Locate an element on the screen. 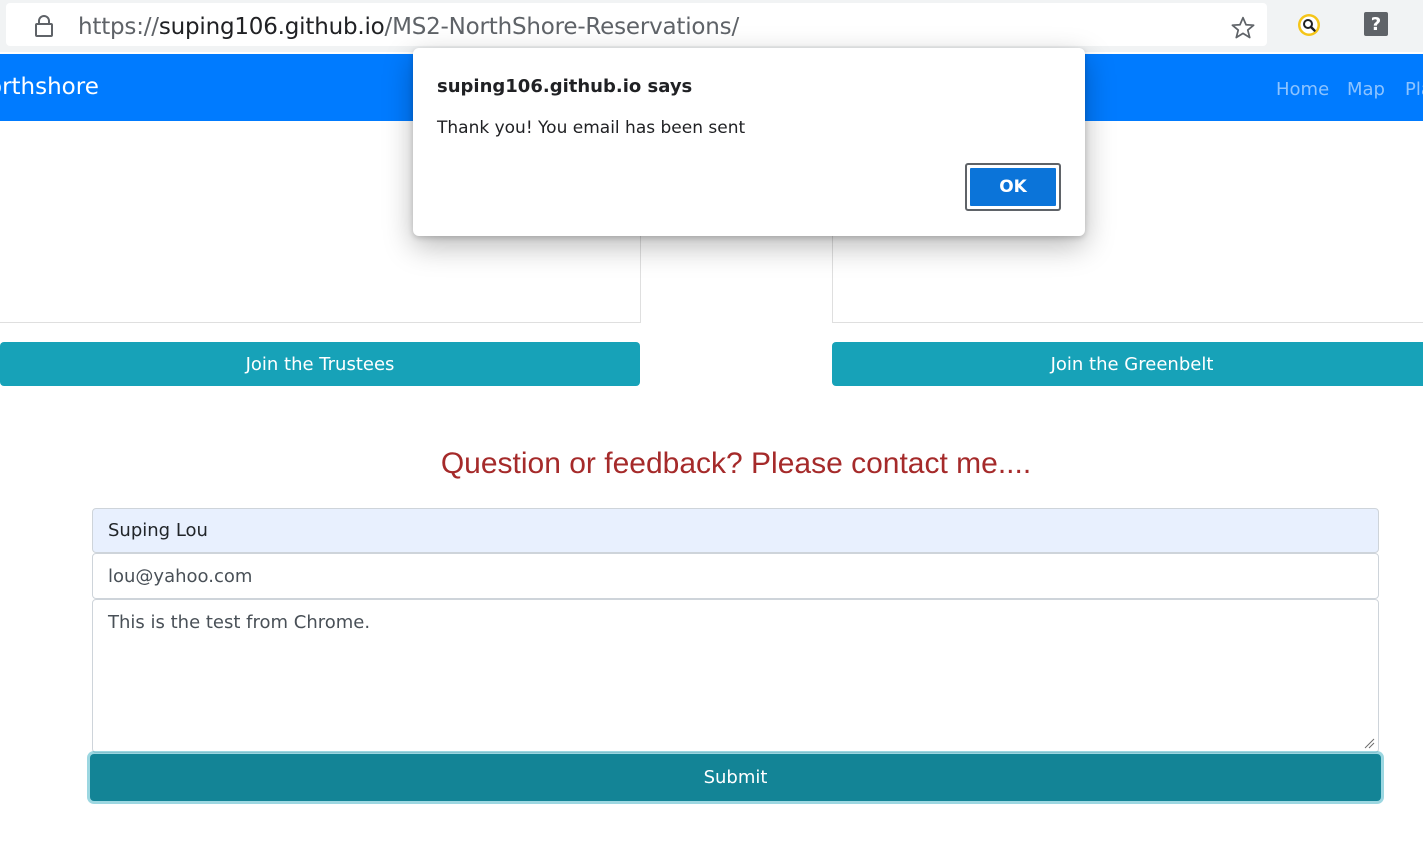 The height and width of the screenshot is (854, 1423). message-text: This is the test from Chrome. is located at coordinates (239, 622).